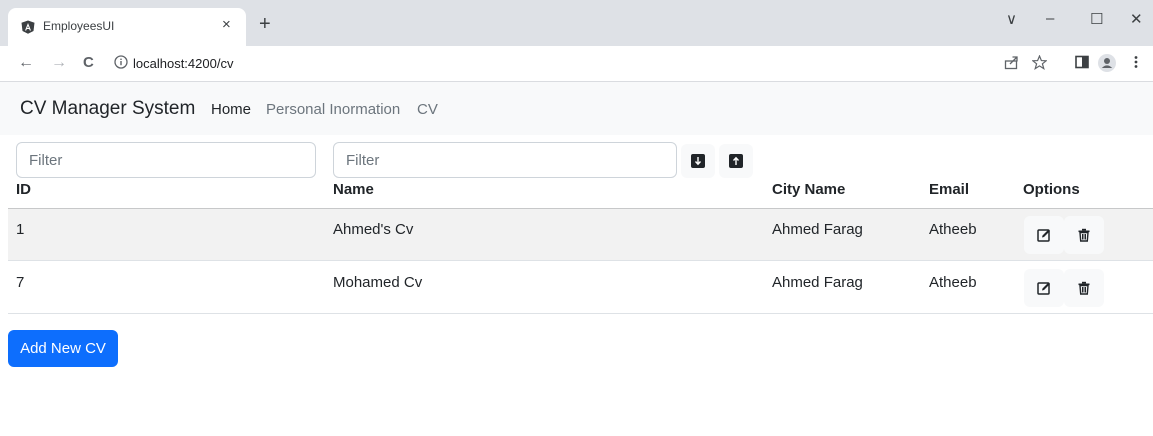 This screenshot has width=1153, height=436. What do you see at coordinates (1107, 63) in the screenshot?
I see `profile-icon` at bounding box center [1107, 63].